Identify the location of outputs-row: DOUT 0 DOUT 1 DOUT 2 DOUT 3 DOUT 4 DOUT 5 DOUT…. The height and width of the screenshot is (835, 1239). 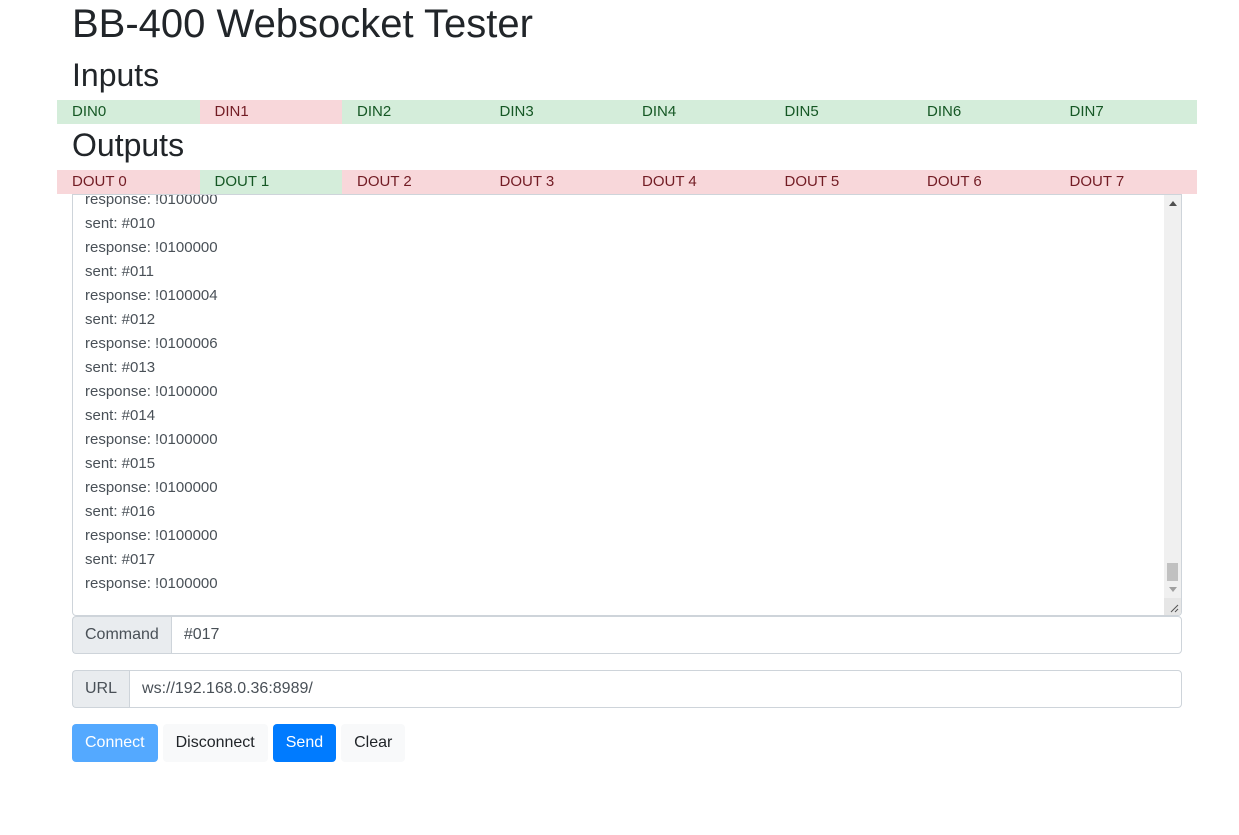
(627, 182).